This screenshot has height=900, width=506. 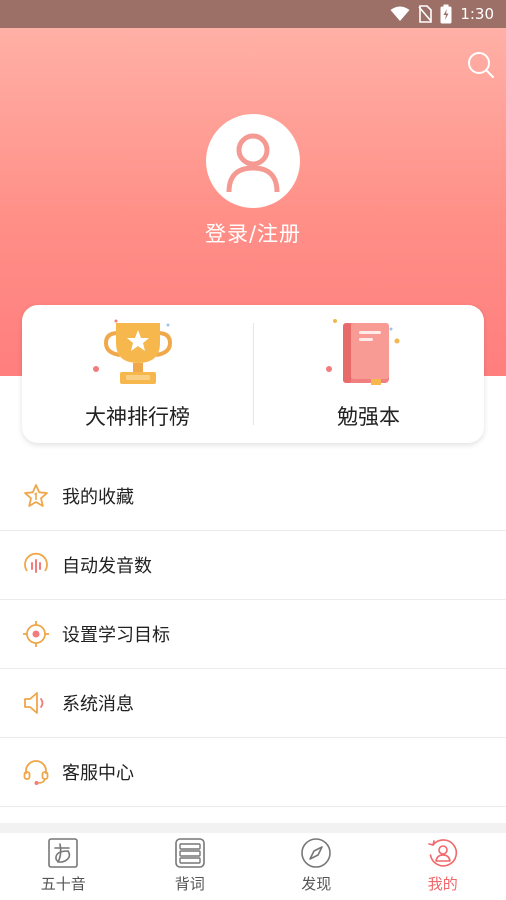 I want to click on tab-label: 背词, so click(x=189, y=884).